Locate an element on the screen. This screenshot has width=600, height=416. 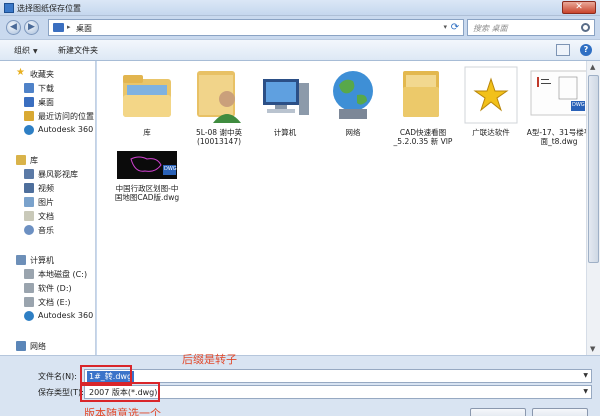
file-item: DWG 中国行政区划图-中国地图CAD版.dwg is located at coordinates (147, 185).